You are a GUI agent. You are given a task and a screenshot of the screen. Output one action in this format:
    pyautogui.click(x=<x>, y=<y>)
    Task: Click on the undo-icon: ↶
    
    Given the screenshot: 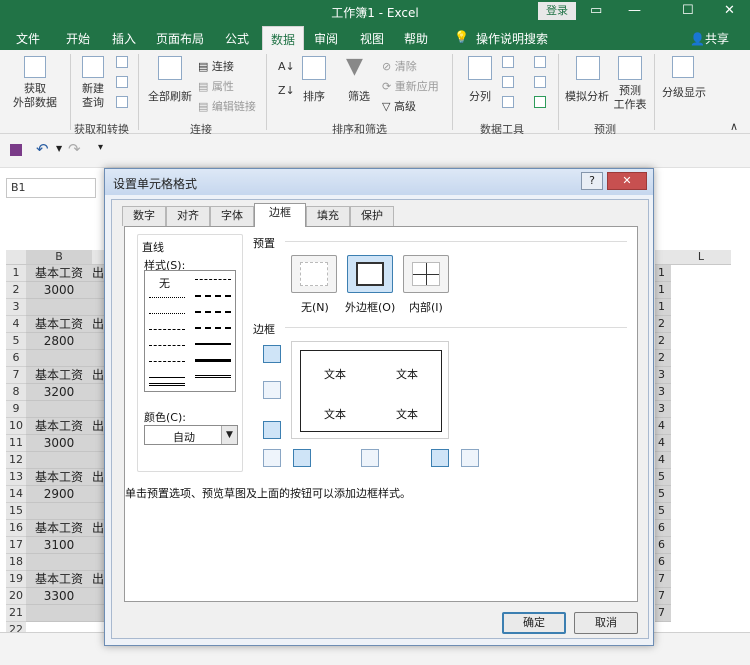 What is the action you would take?
    pyautogui.click(x=42, y=149)
    